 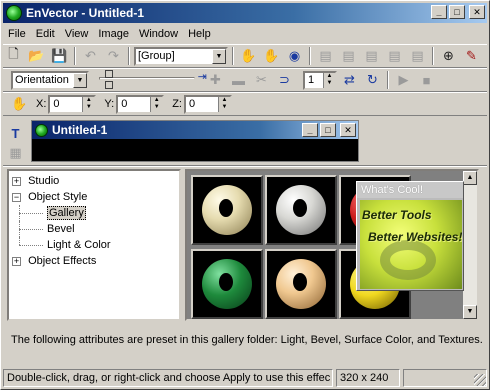 What do you see at coordinates (158, 34) in the screenshot?
I see `menu-window: Window` at bounding box center [158, 34].